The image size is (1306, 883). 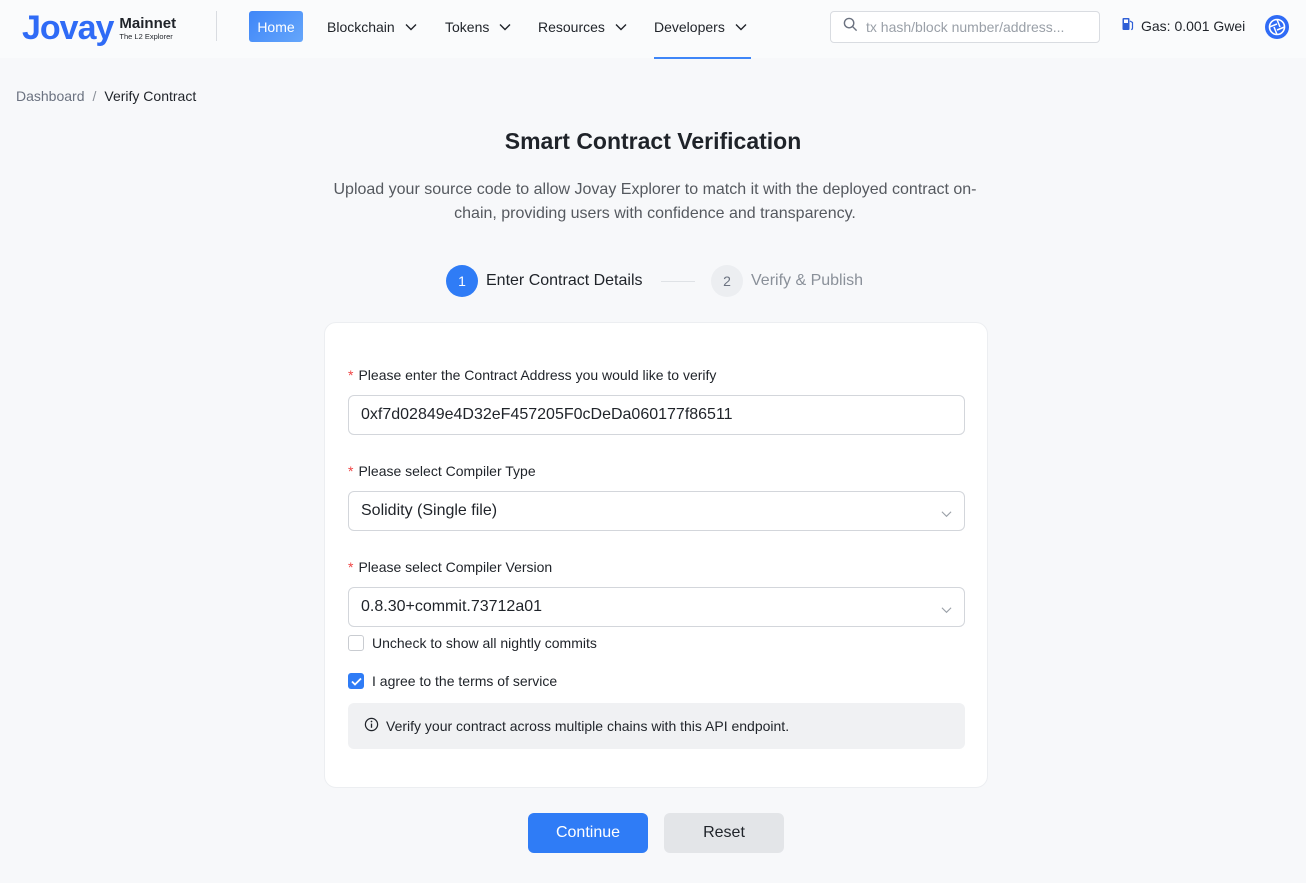 What do you see at coordinates (150, 96) in the screenshot?
I see `breadcrumb-current: Verify Contract` at bounding box center [150, 96].